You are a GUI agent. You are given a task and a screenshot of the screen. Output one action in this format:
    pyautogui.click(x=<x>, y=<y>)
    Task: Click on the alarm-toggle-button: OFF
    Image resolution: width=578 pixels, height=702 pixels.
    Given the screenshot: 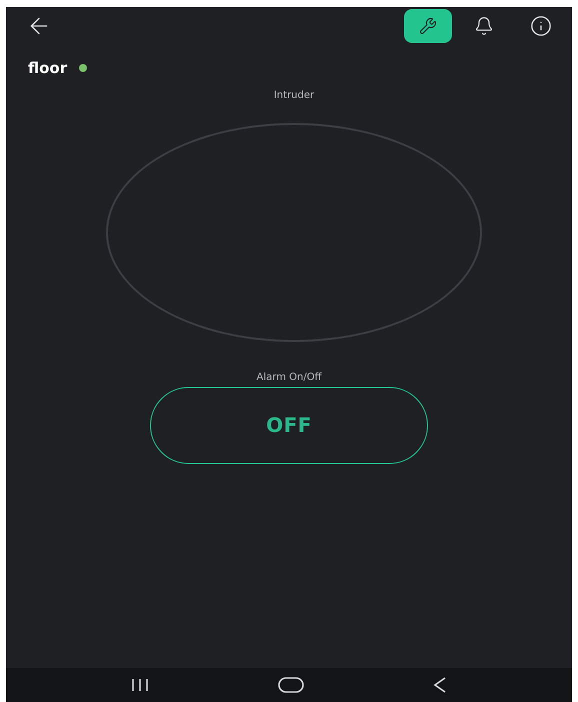 What is the action you would take?
    pyautogui.click(x=289, y=425)
    